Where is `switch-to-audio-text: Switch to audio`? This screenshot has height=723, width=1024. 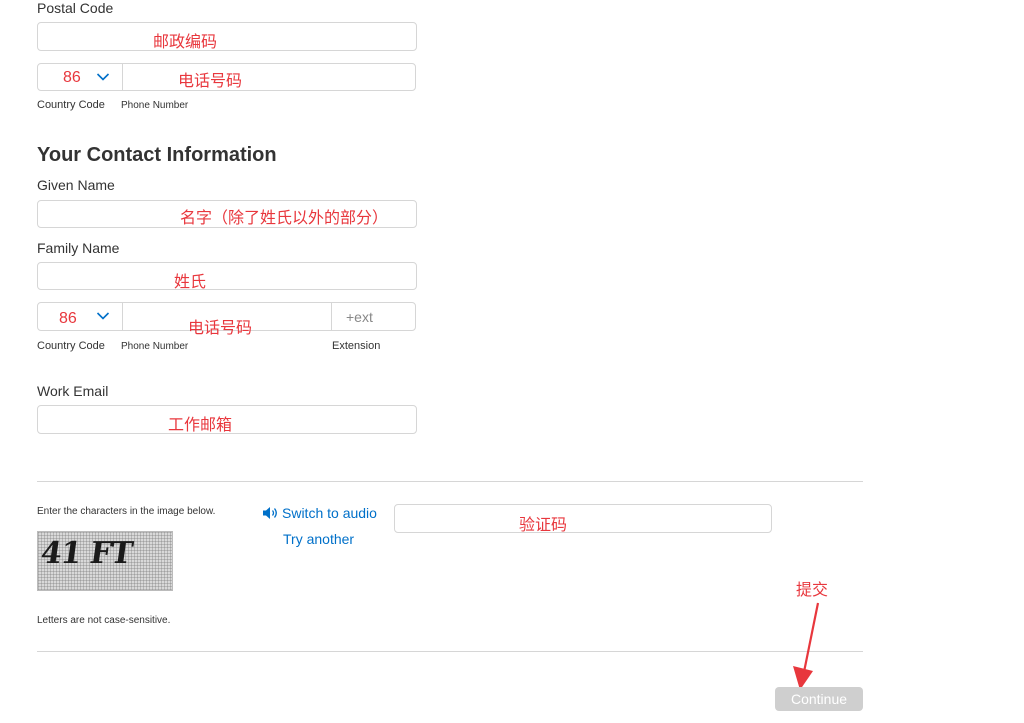 switch-to-audio-text: Switch to audio is located at coordinates (329, 513).